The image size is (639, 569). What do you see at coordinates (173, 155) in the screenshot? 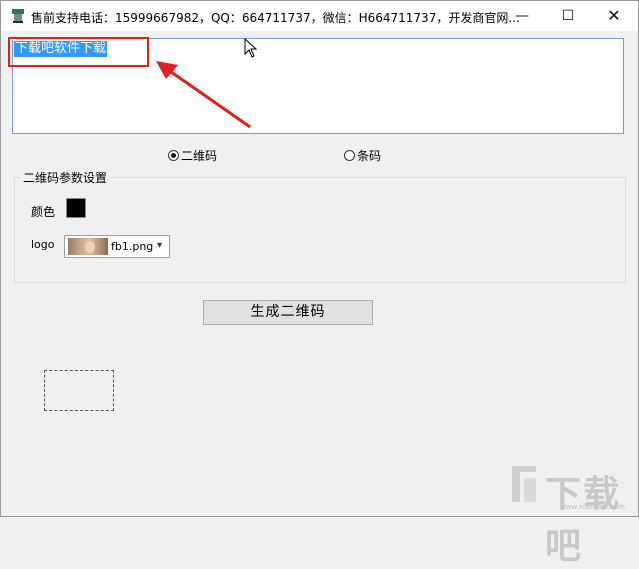
I see `radio-dot-selected` at bounding box center [173, 155].